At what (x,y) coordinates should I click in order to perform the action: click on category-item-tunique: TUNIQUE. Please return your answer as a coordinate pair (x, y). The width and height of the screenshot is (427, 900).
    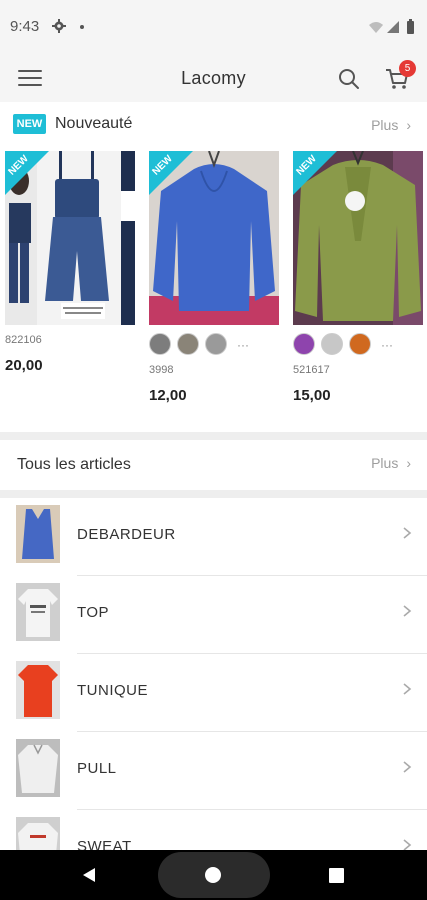
    Looking at the image, I should click on (213, 693).